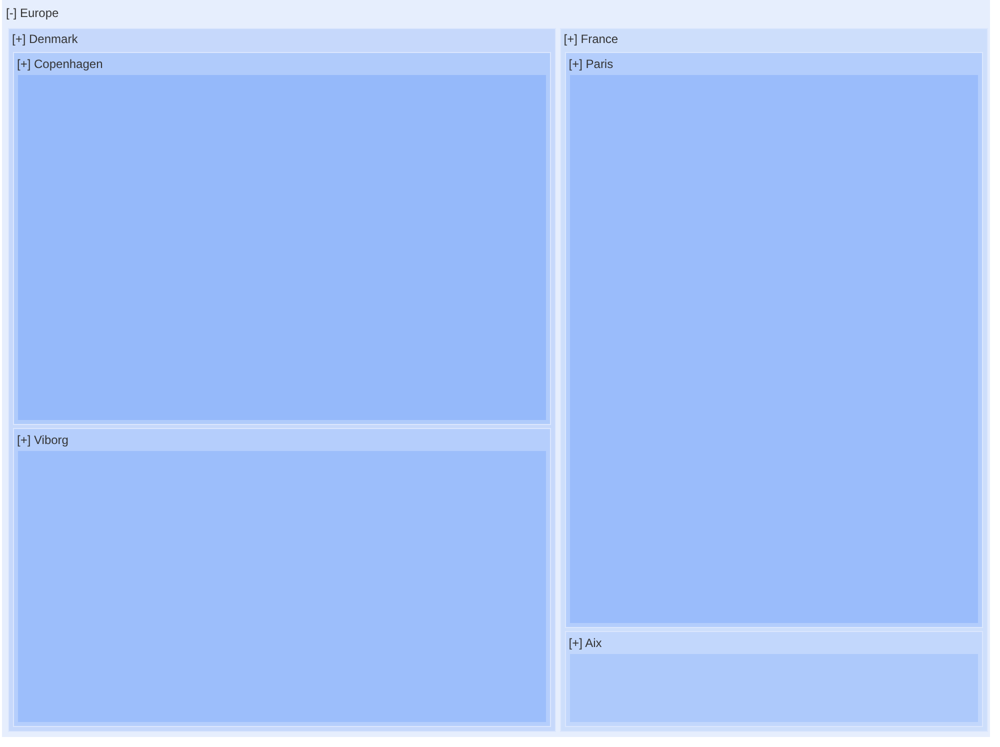 The width and height of the screenshot is (1000, 747). I want to click on tile-header: [+] Denmark, so click(282, 39).